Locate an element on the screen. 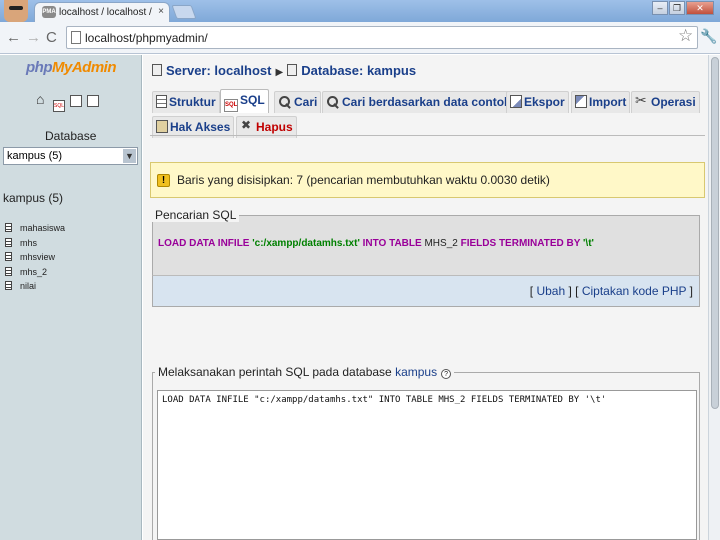  browser-tab-active: PMA localhost / localhost / kampus × is located at coordinates (102, 12).